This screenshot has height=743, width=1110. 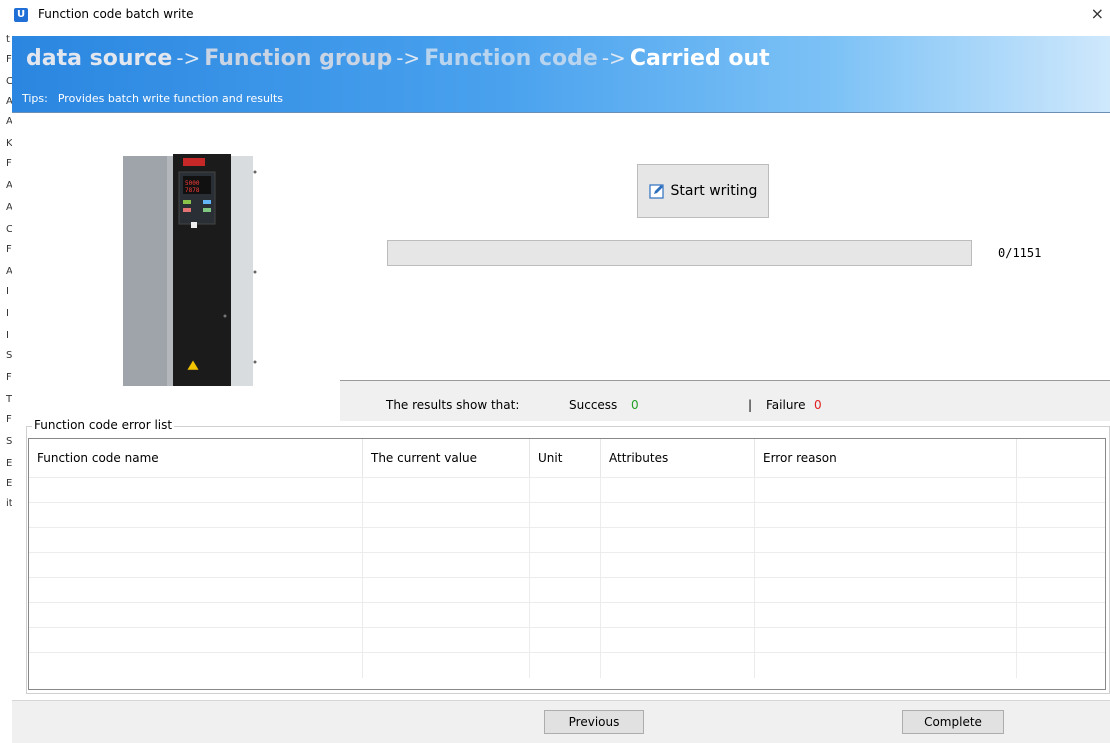 I want to click on column-header: Unit, so click(x=565, y=458).